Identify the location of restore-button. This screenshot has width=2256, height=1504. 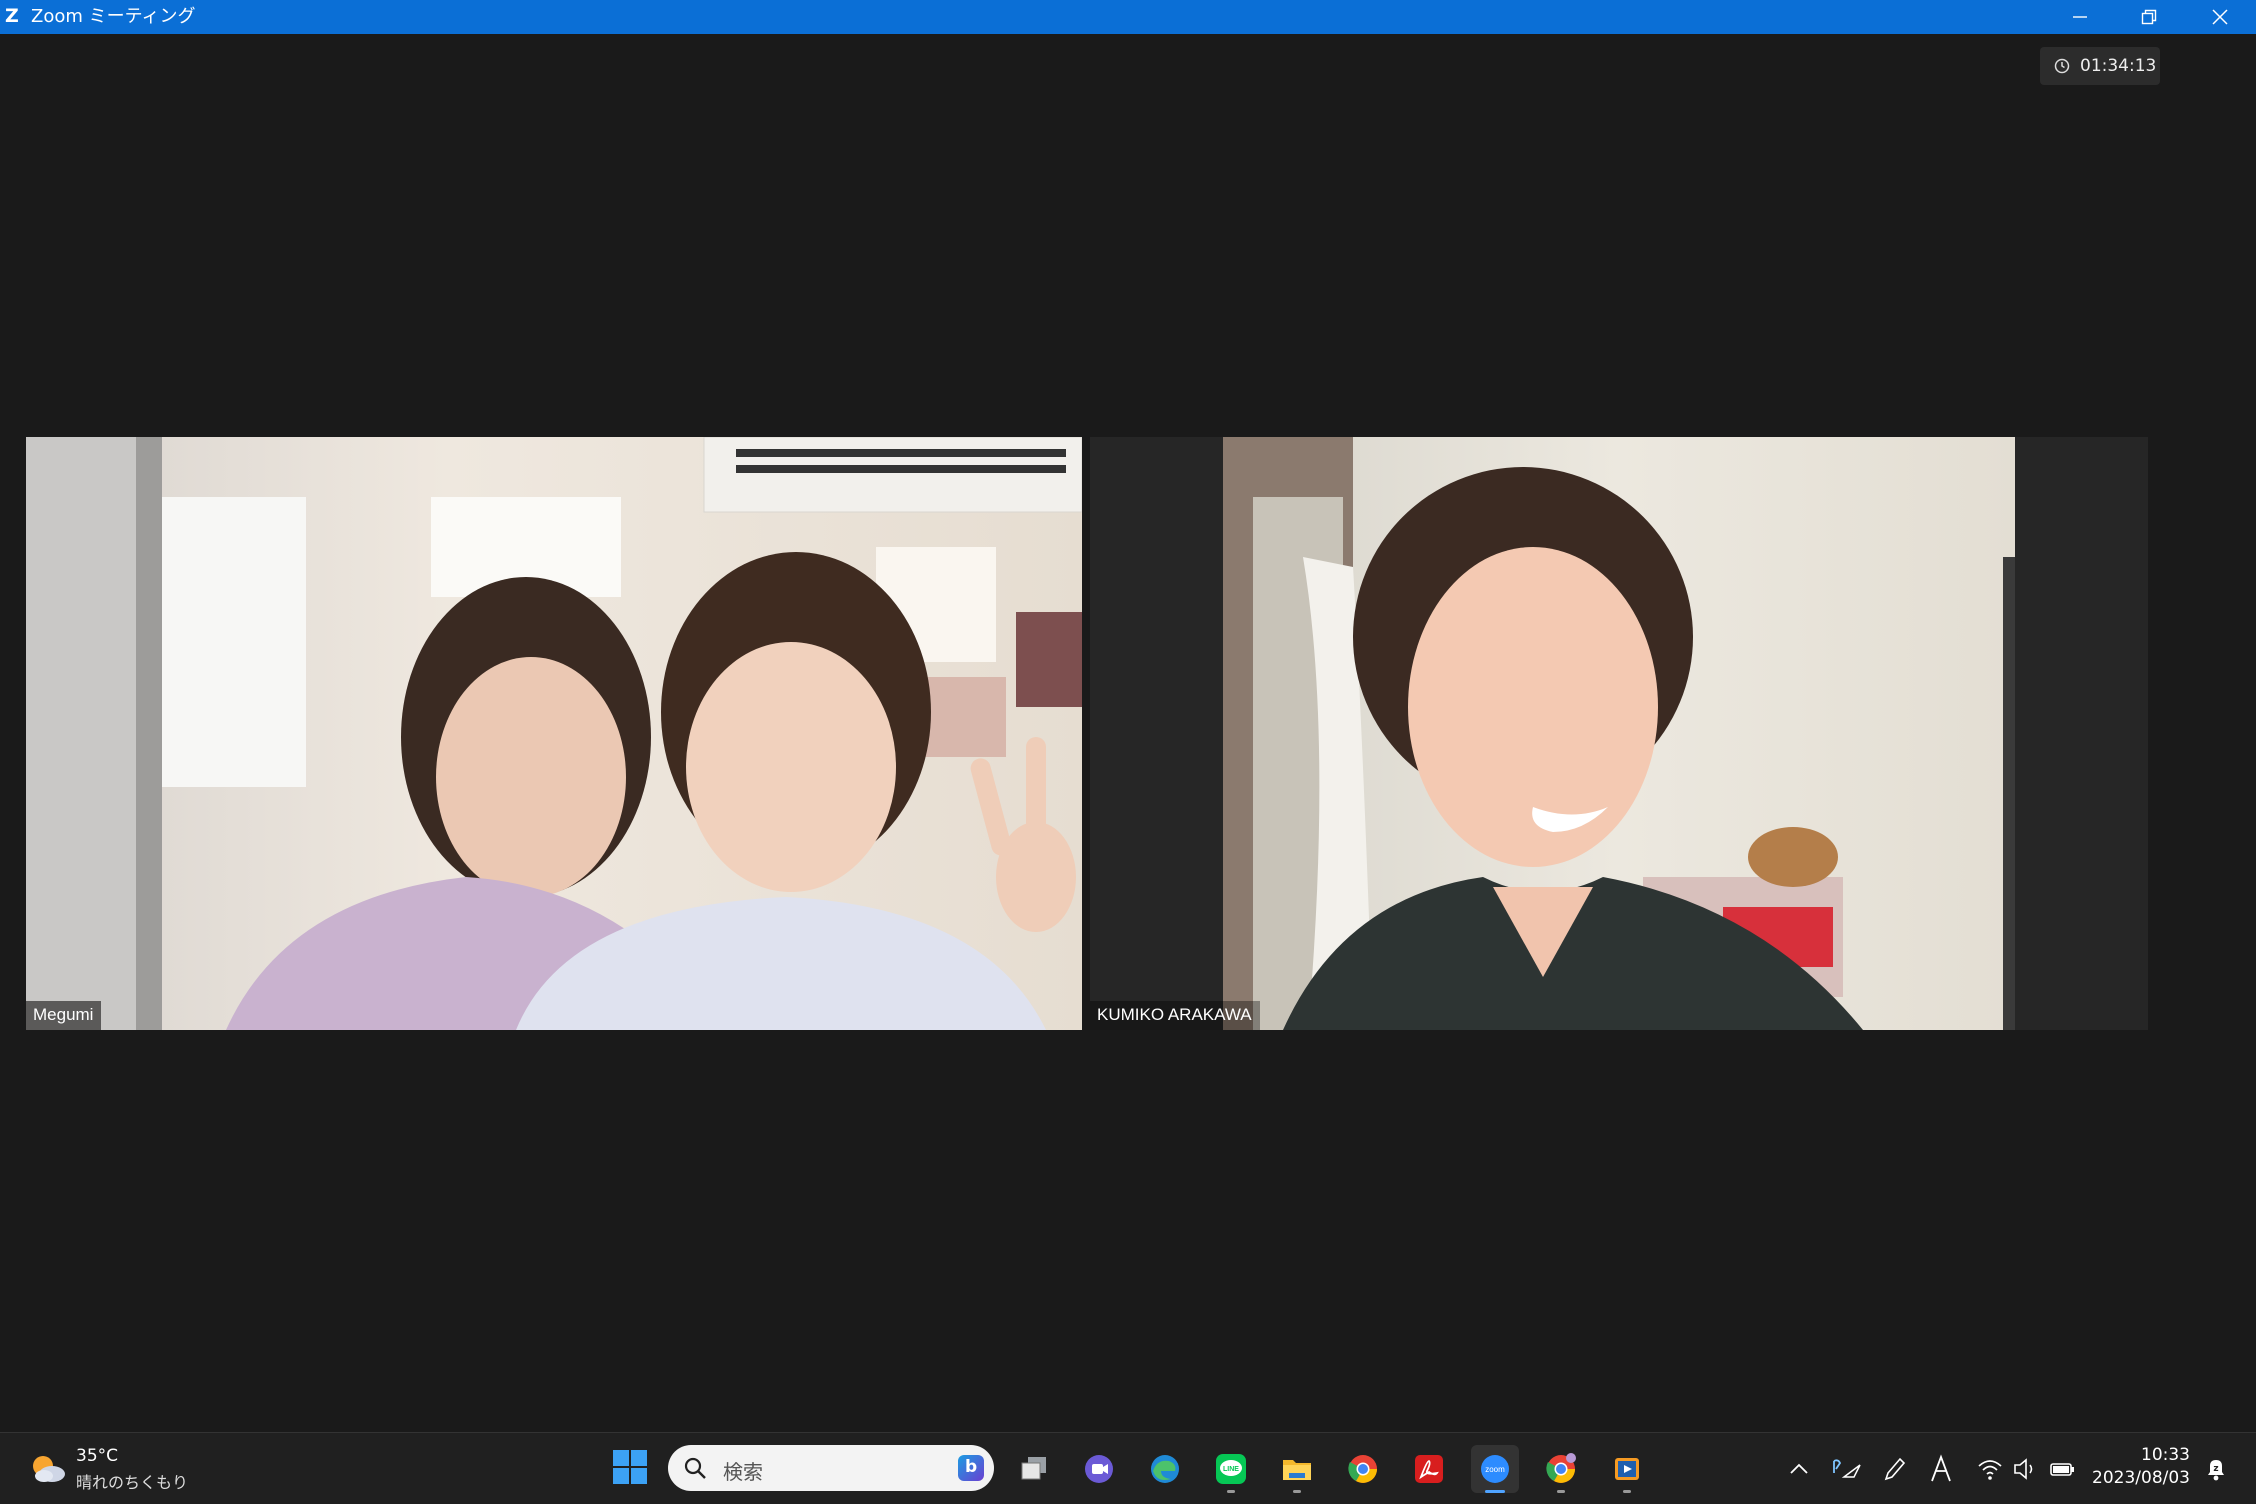
(2149, 17).